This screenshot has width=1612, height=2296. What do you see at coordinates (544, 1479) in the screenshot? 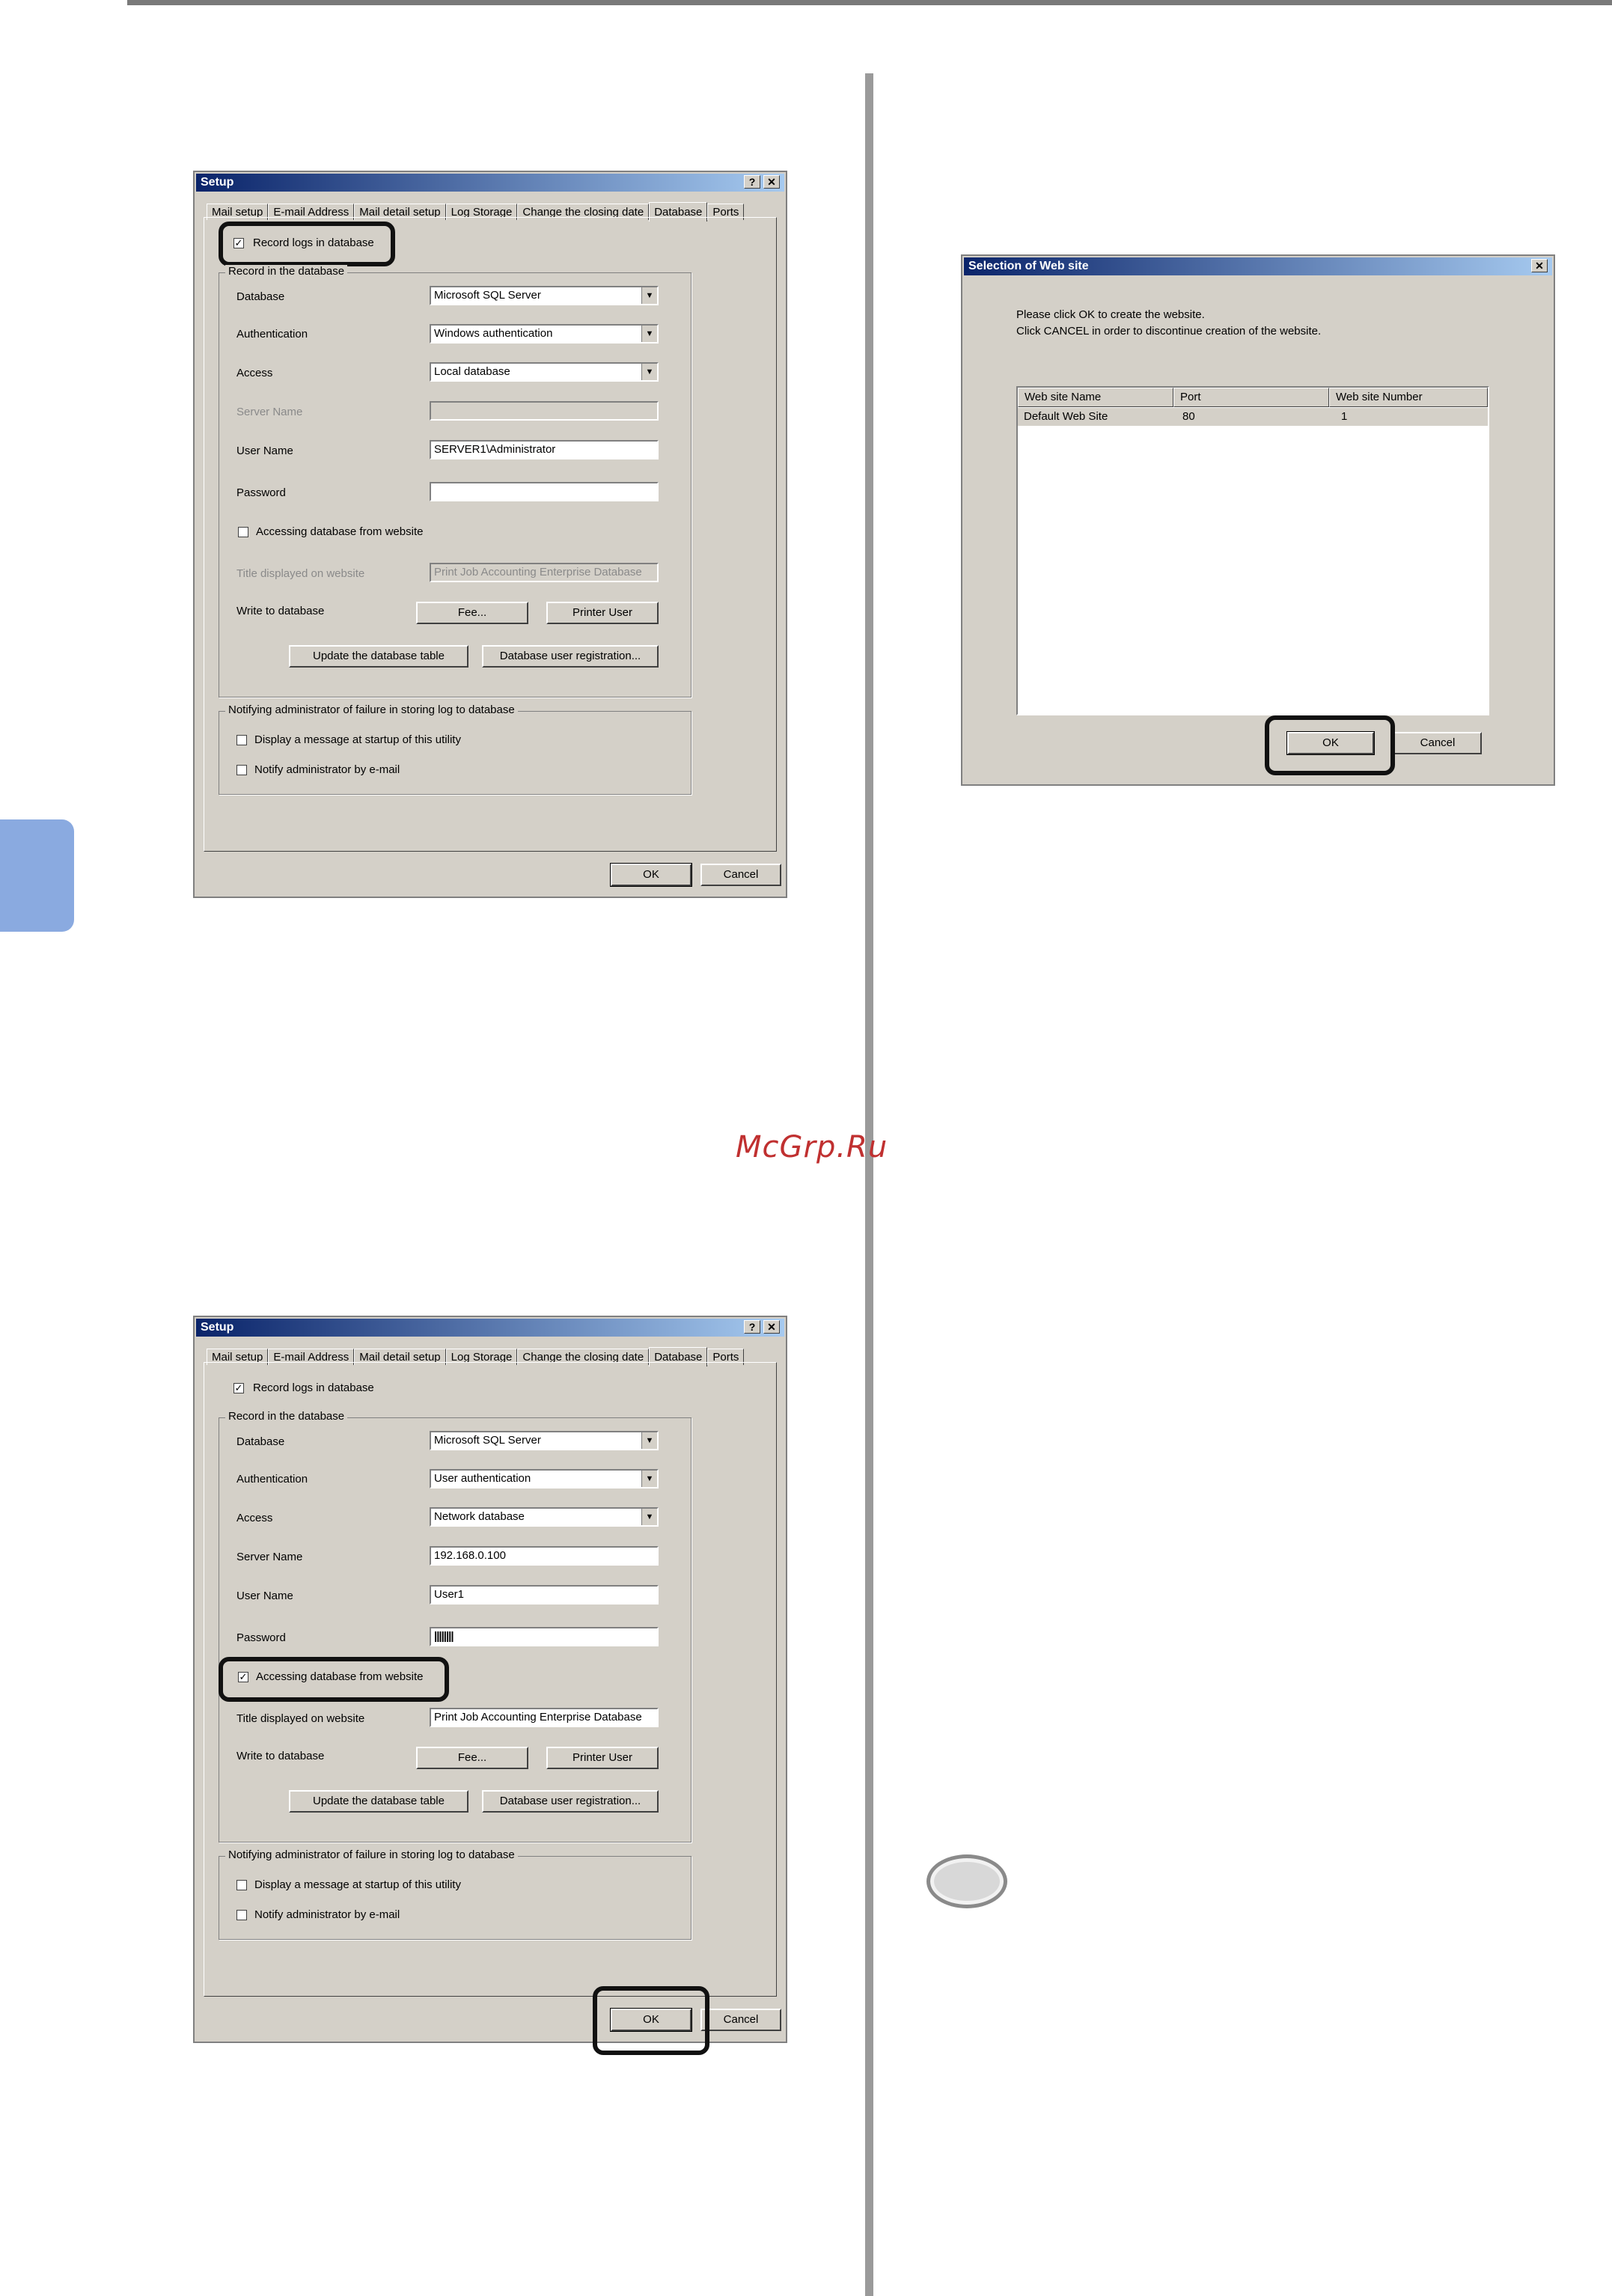
I see `authentication-select: User authentication ▼` at bounding box center [544, 1479].